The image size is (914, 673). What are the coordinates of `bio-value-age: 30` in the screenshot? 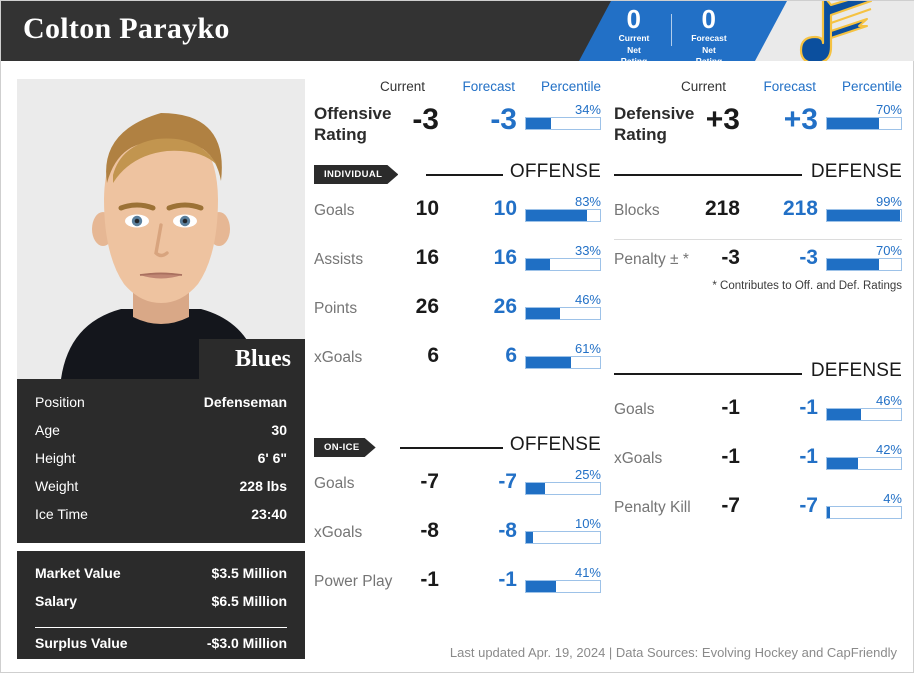 It's located at (279, 430).